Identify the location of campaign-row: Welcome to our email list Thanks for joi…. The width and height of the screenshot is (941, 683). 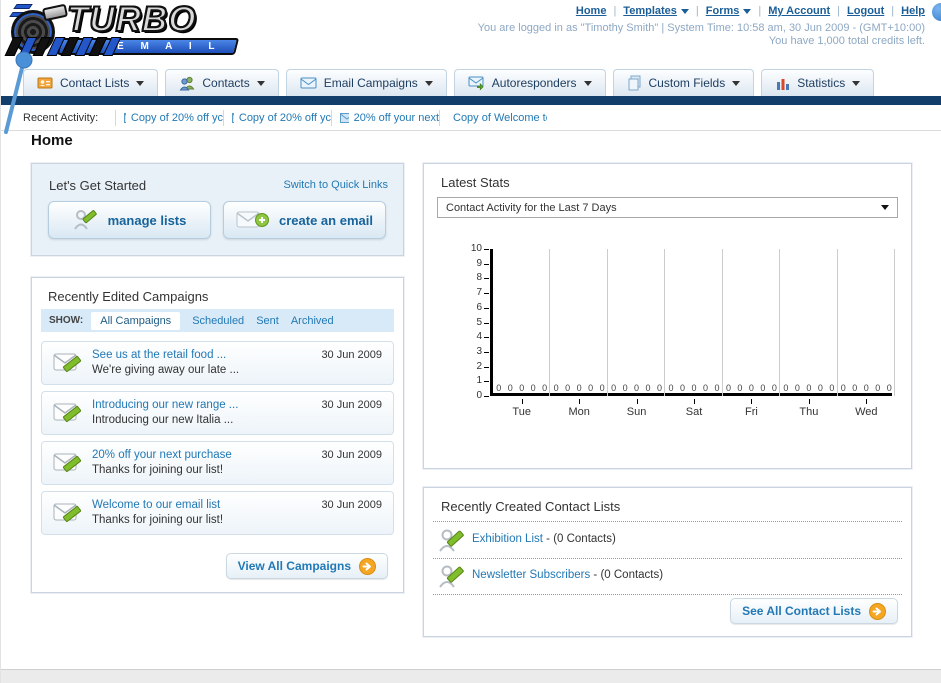
(217, 513).